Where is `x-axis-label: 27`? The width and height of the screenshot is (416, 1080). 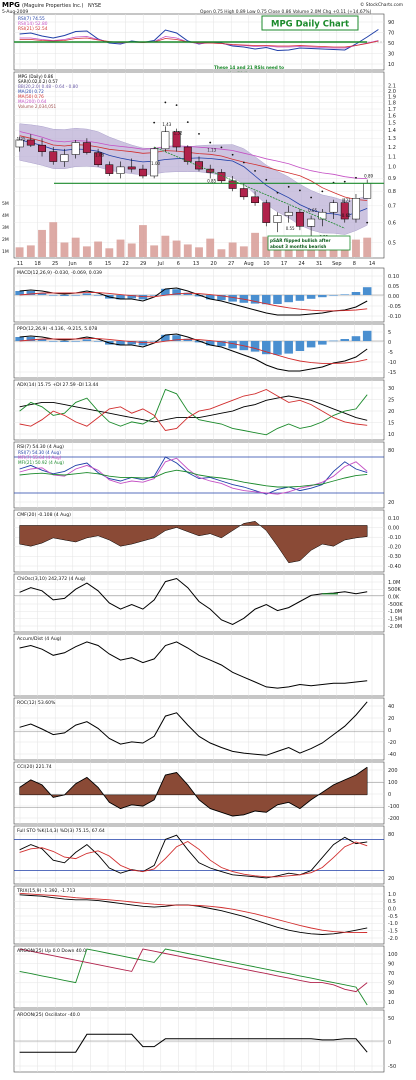 x-axis-label: 27 is located at coordinates (231, 264).